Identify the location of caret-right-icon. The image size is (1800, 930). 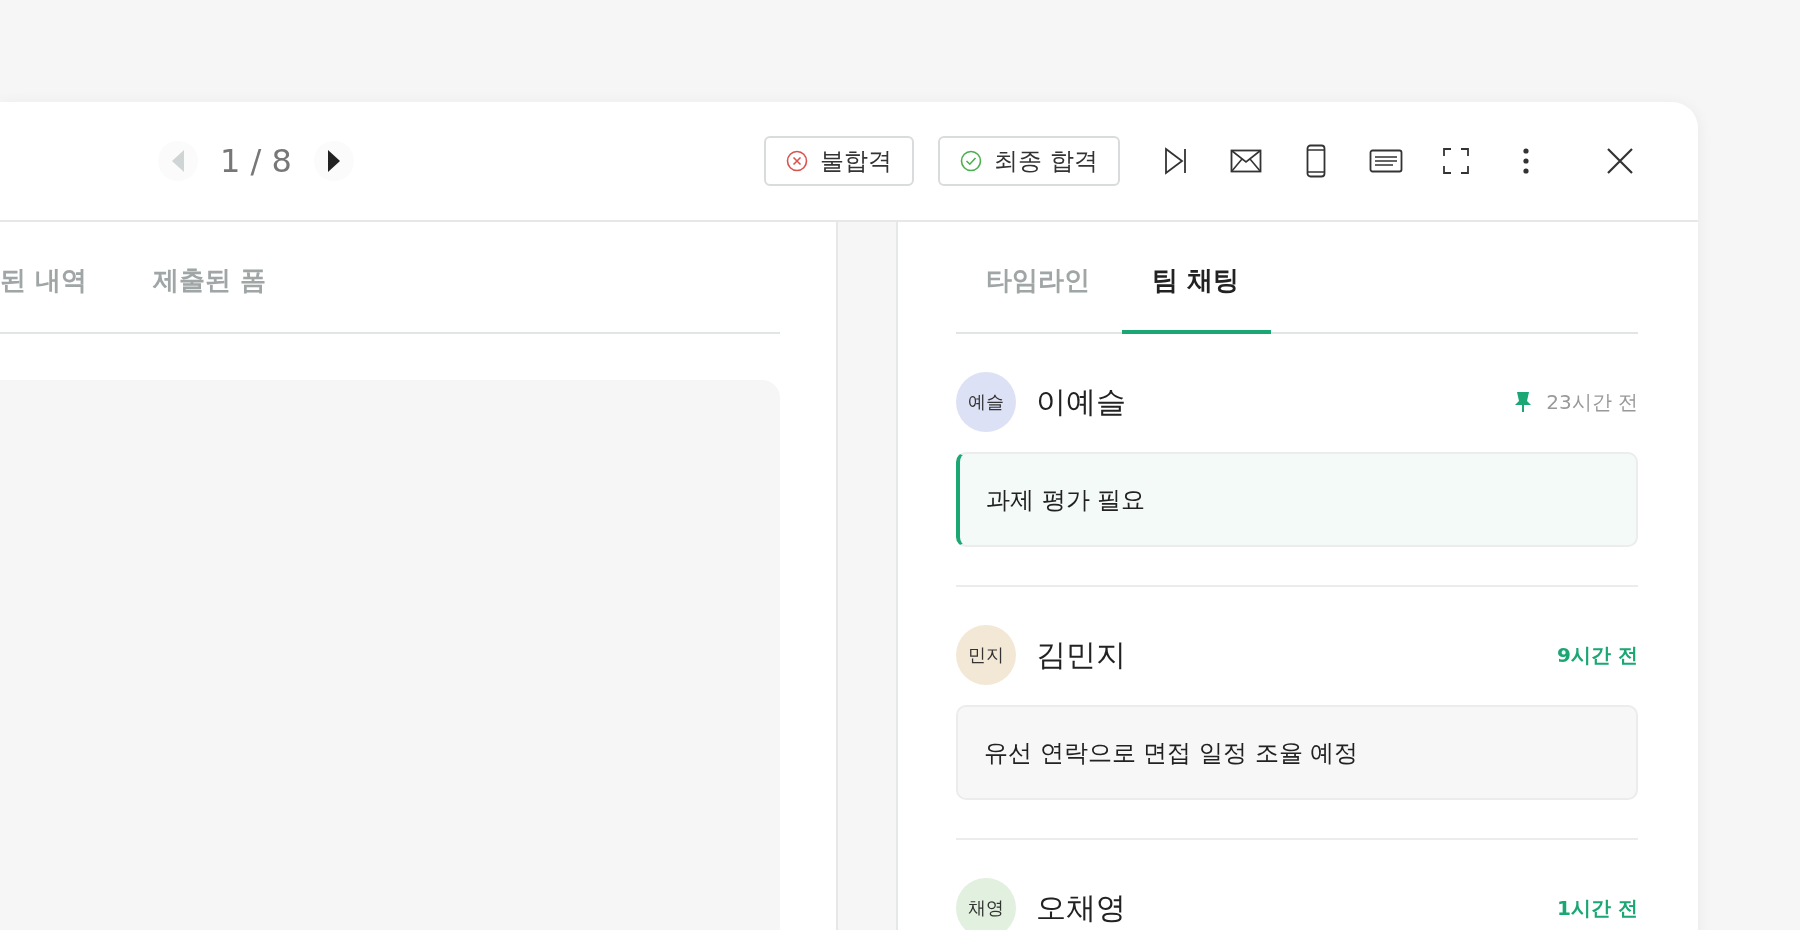
(333, 161).